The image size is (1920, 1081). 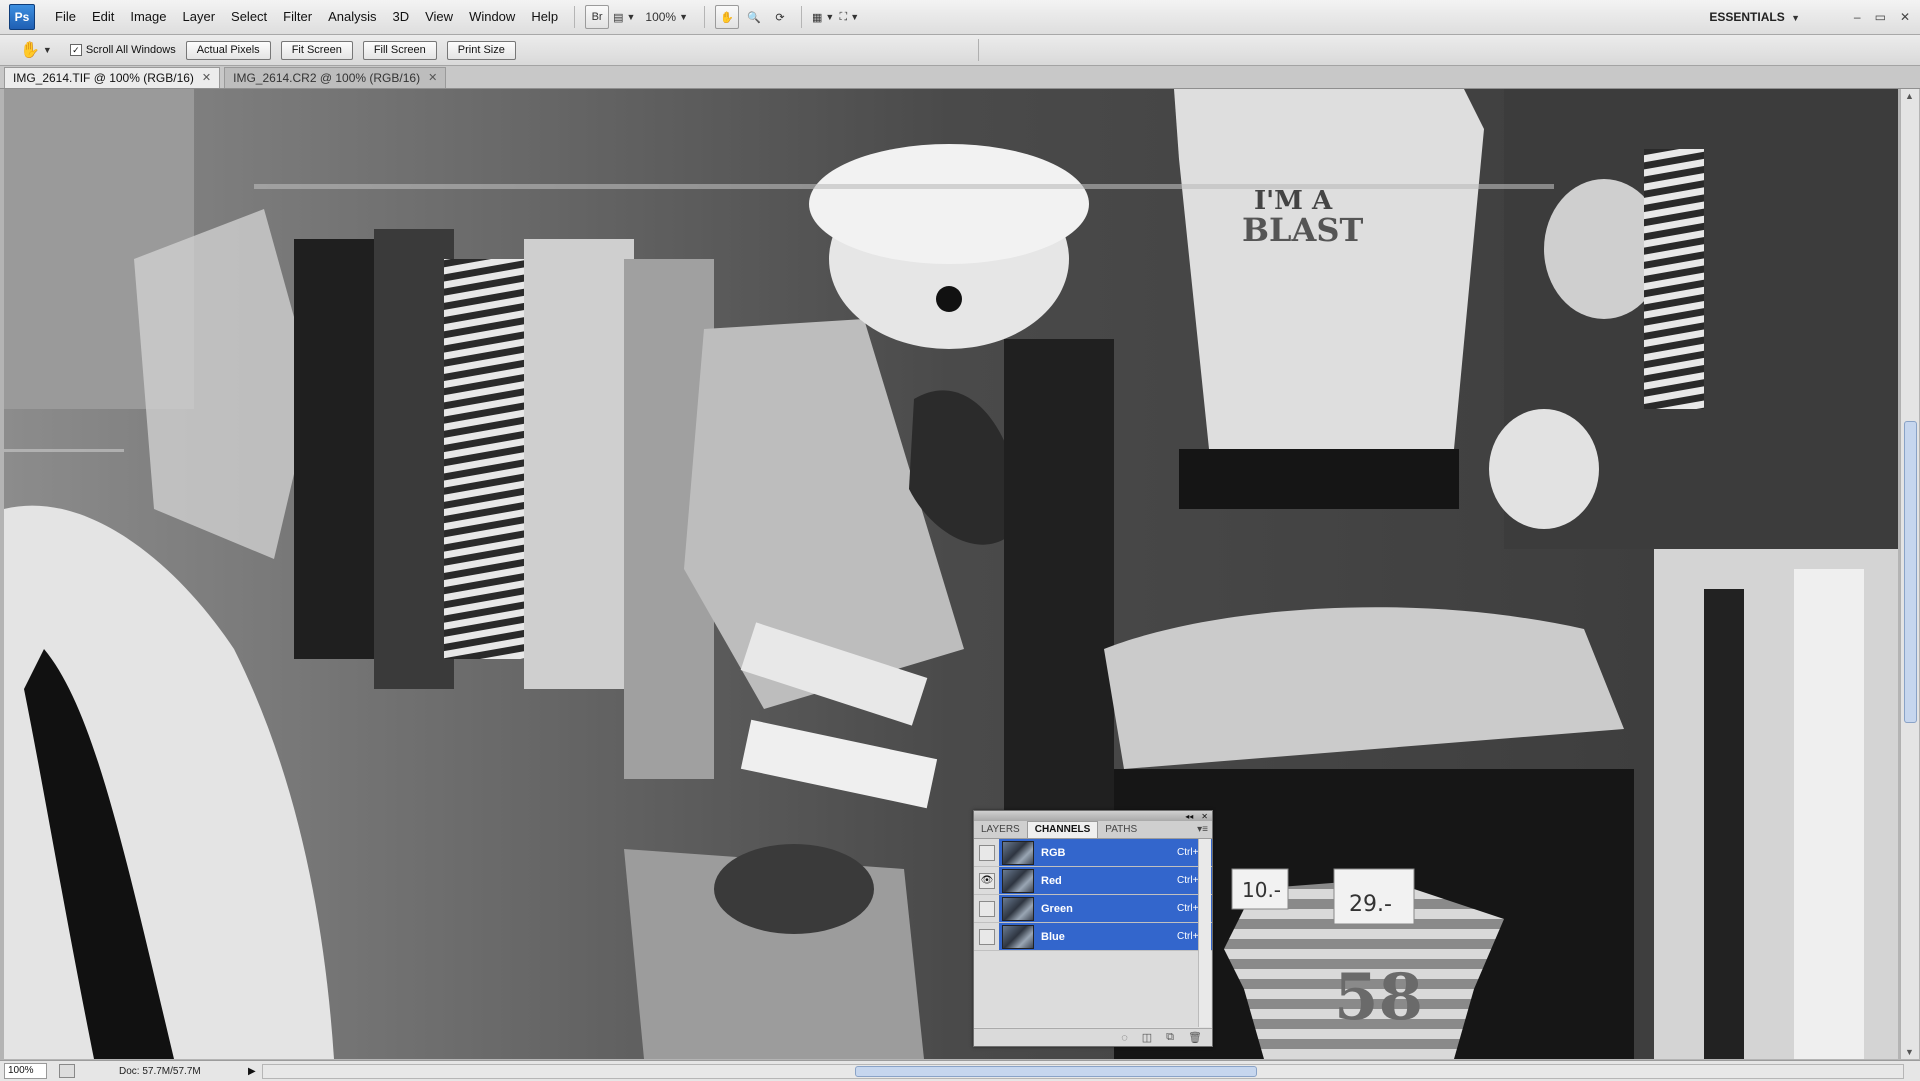 I want to click on rotate-view-button: ⟳, so click(x=780, y=17).